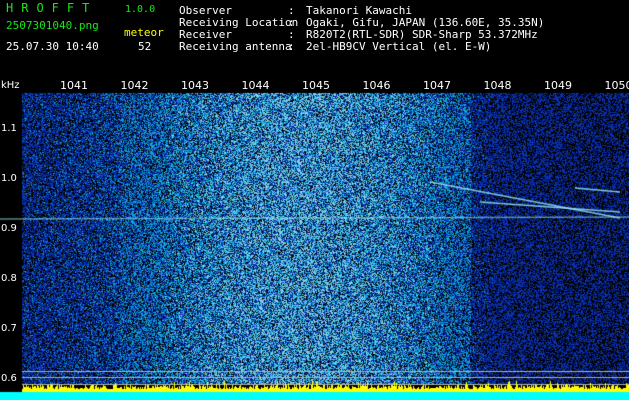 This screenshot has width=629, height=400. Describe the element at coordinates (9, 128) in the screenshot. I see `freq-tick-label: 1.1` at that location.